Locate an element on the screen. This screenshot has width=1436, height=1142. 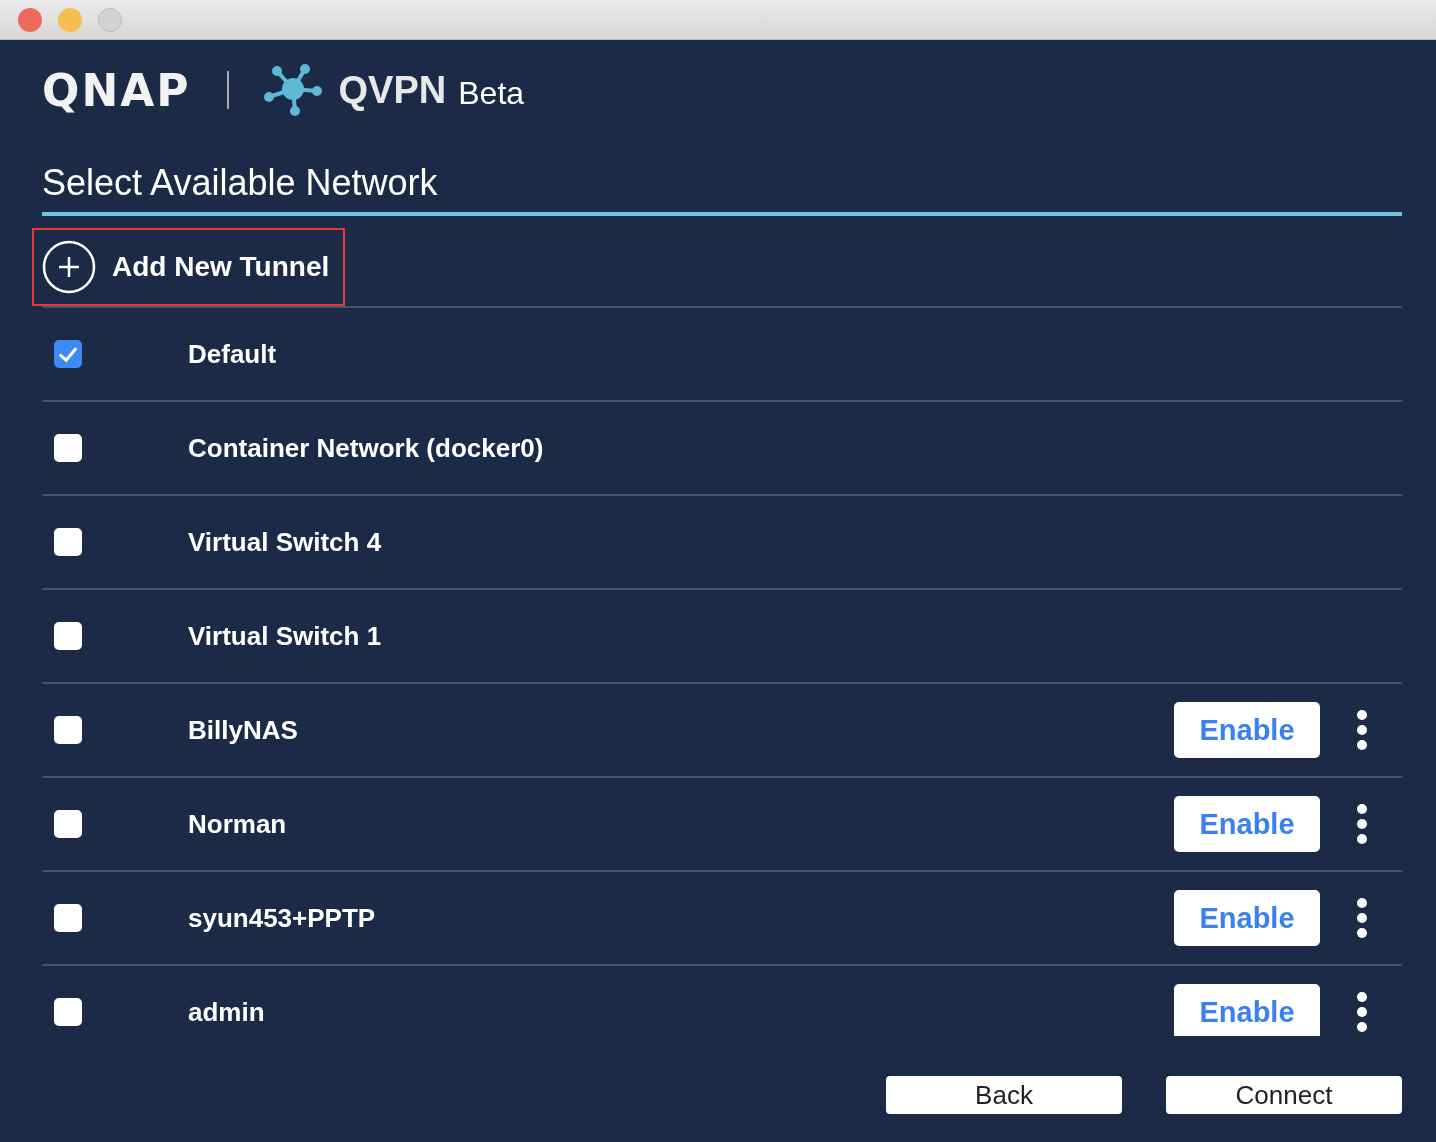
network-name: Norman is located at coordinates (238, 824).